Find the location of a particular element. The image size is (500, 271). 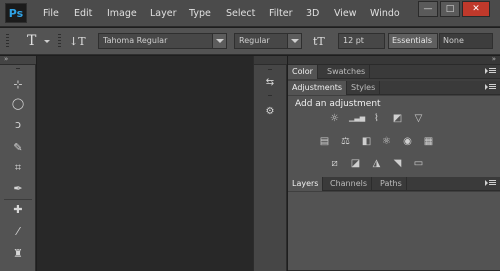

workspace-button: Essentials is located at coordinates (413, 41).